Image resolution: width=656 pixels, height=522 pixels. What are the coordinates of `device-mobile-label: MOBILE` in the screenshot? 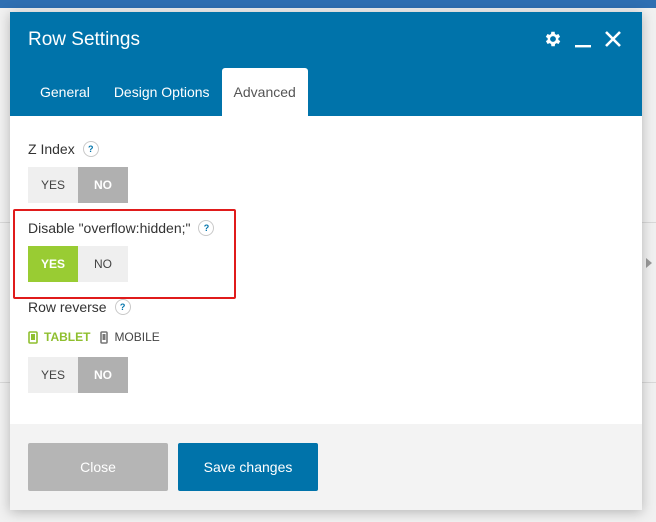 It's located at (137, 337).